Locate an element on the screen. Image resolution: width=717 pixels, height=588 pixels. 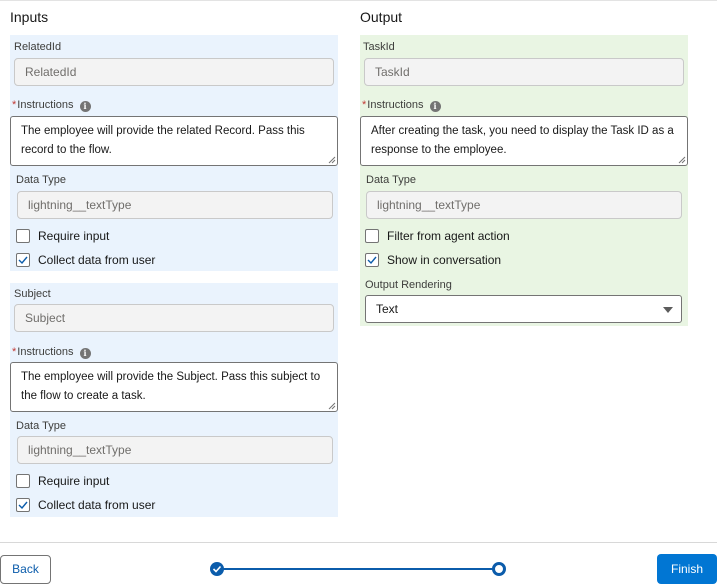
related-id-data-type-field: lightning__textType is located at coordinates (175, 205).